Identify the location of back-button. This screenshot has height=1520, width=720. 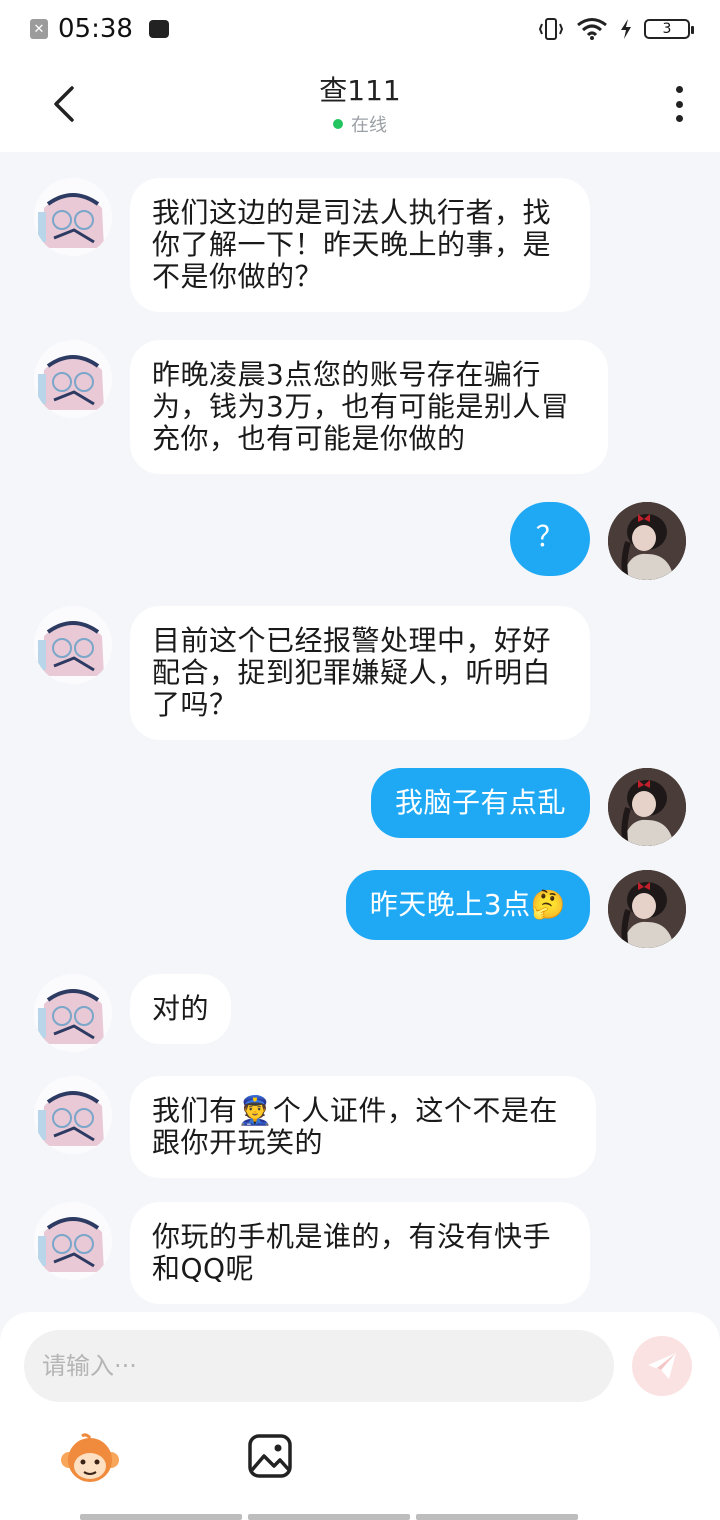
(64, 104).